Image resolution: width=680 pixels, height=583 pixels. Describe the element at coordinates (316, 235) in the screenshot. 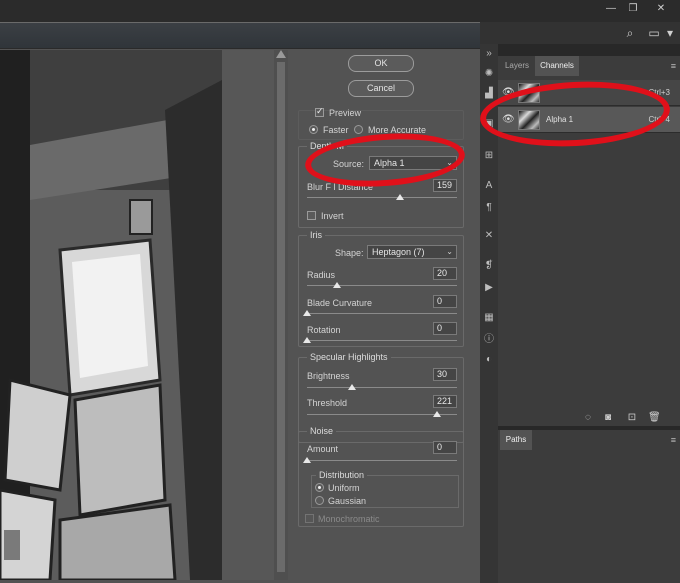

I see `iris-title: Iris` at that location.